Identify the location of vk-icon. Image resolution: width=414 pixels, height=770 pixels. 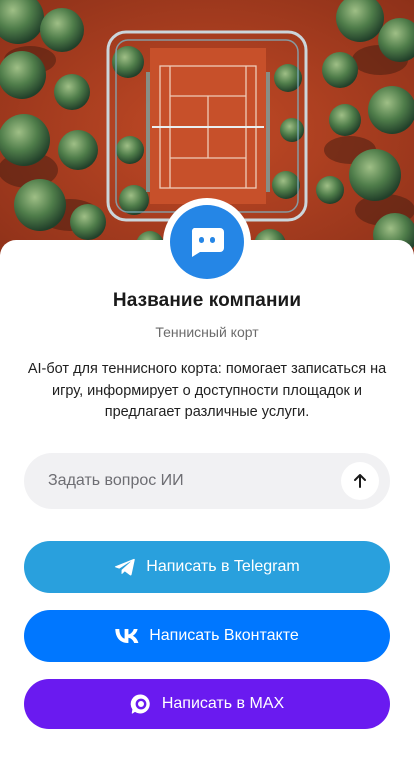
(127, 636).